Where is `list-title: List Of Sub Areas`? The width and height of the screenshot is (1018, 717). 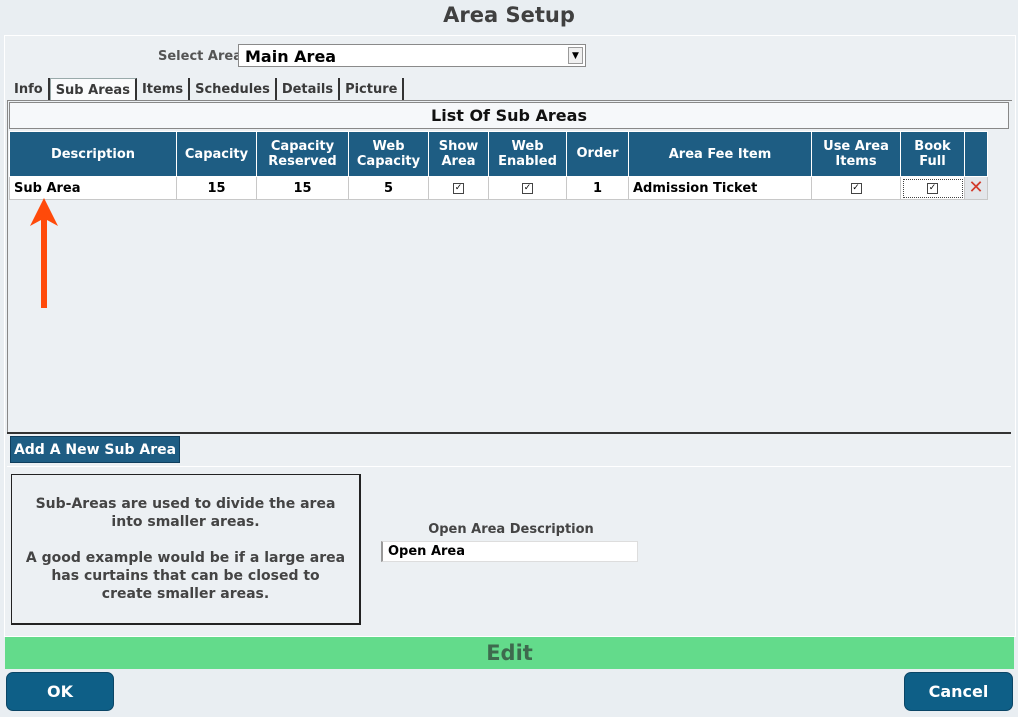 list-title: List Of Sub Areas is located at coordinates (509, 115).